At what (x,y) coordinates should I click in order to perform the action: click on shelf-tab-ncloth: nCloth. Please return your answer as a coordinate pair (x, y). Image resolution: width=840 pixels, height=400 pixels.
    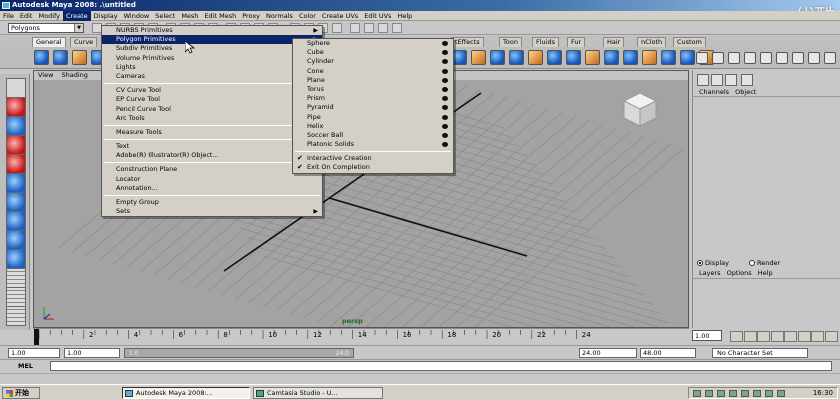
    Looking at the image, I should click on (652, 42).